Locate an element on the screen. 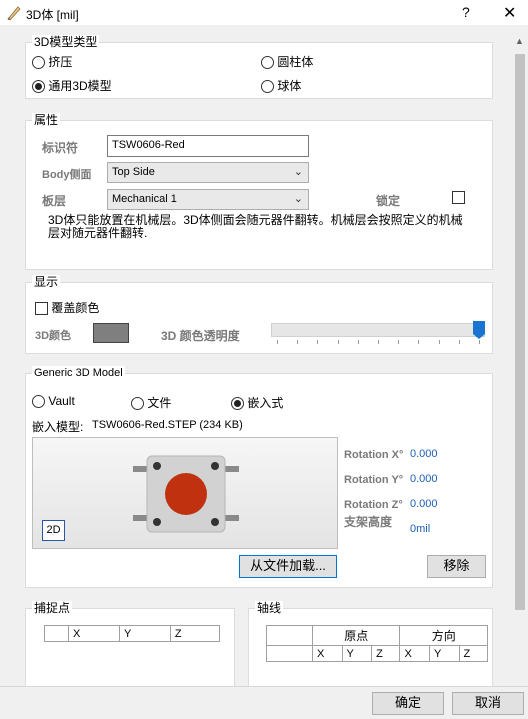  radio-cylinder: 圆柱体 is located at coordinates (287, 61).